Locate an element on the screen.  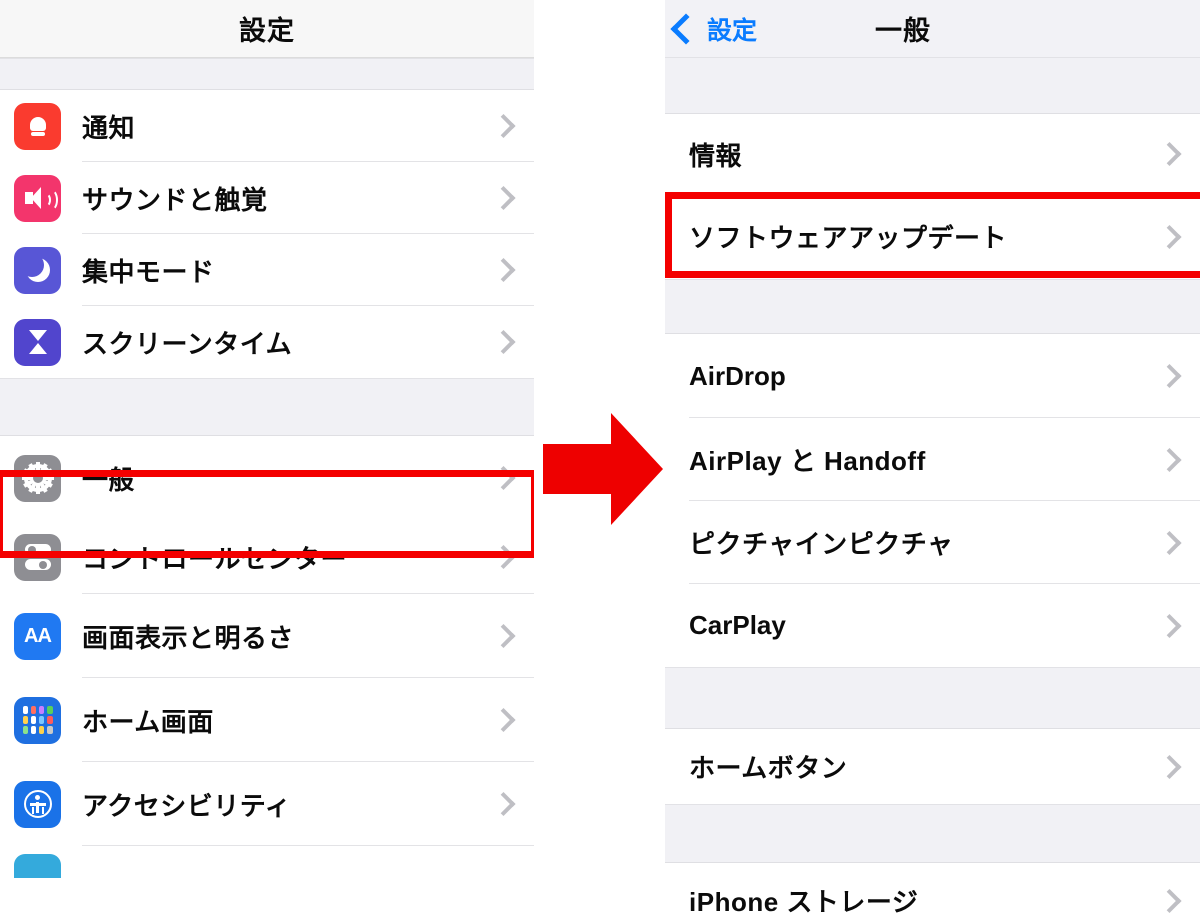
sidebar-item-label: サウンドと触覚 is located at coordinates (175, 199).